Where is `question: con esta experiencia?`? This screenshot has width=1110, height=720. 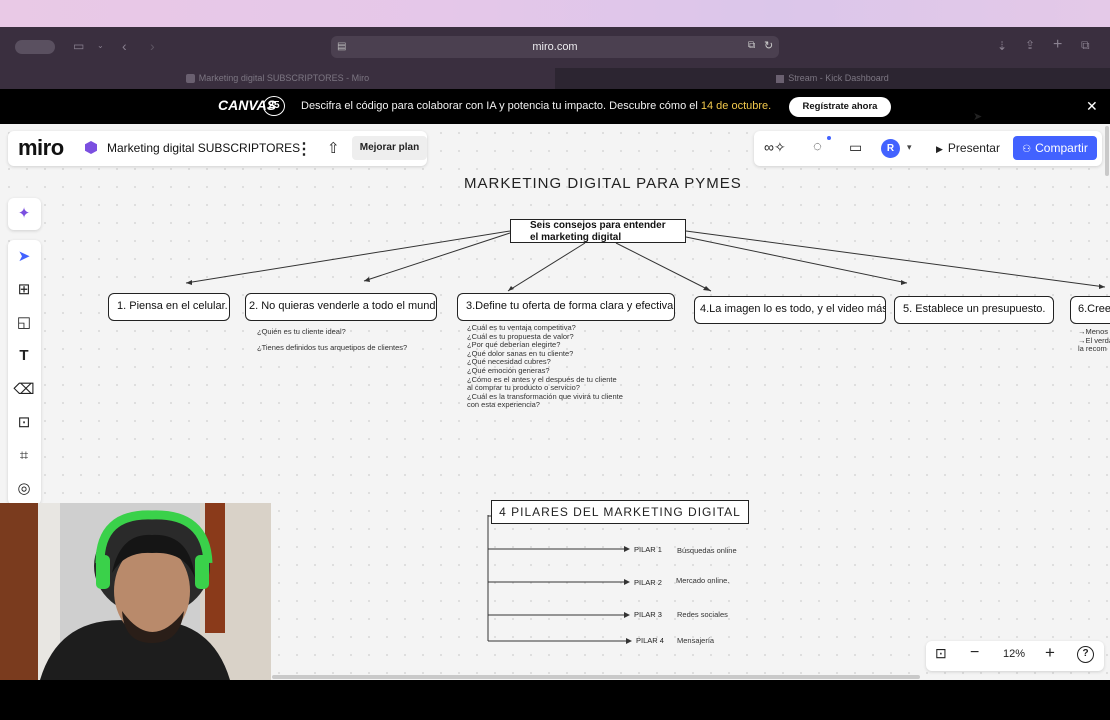
question: con esta experiencia? is located at coordinates (503, 405).